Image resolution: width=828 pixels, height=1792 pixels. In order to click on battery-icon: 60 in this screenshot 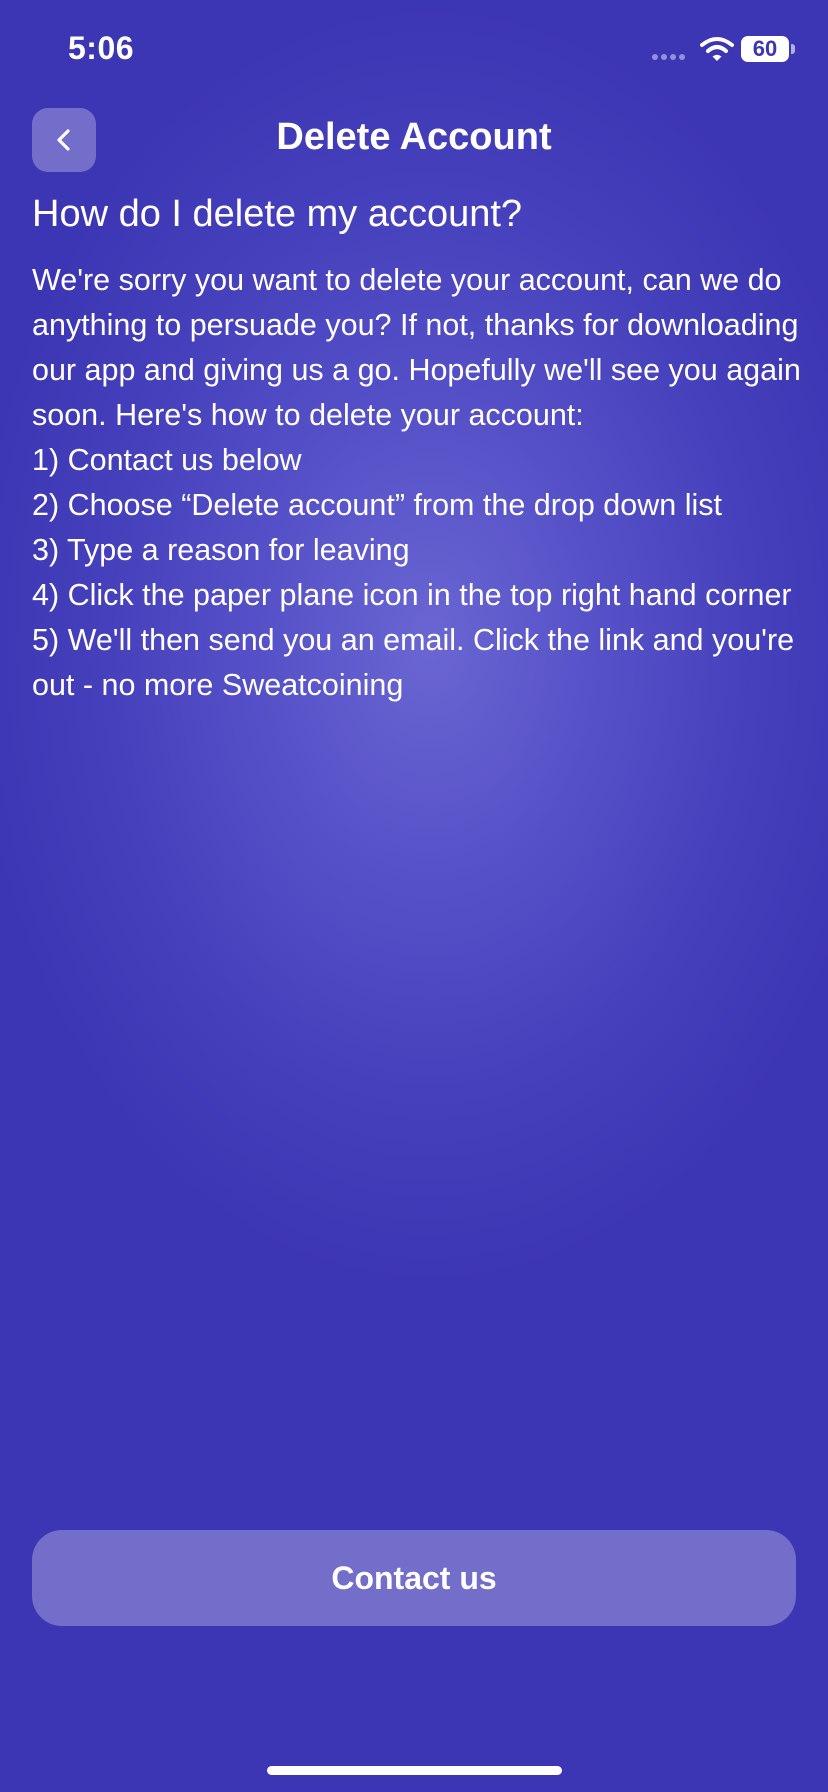, I will do `click(765, 49)`.